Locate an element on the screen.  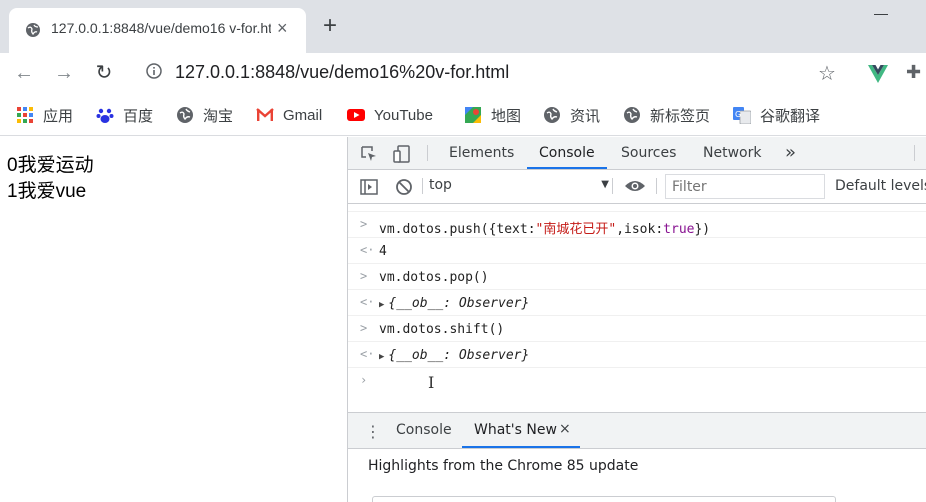
bookmark-label: 地图 is located at coordinates (506, 116).